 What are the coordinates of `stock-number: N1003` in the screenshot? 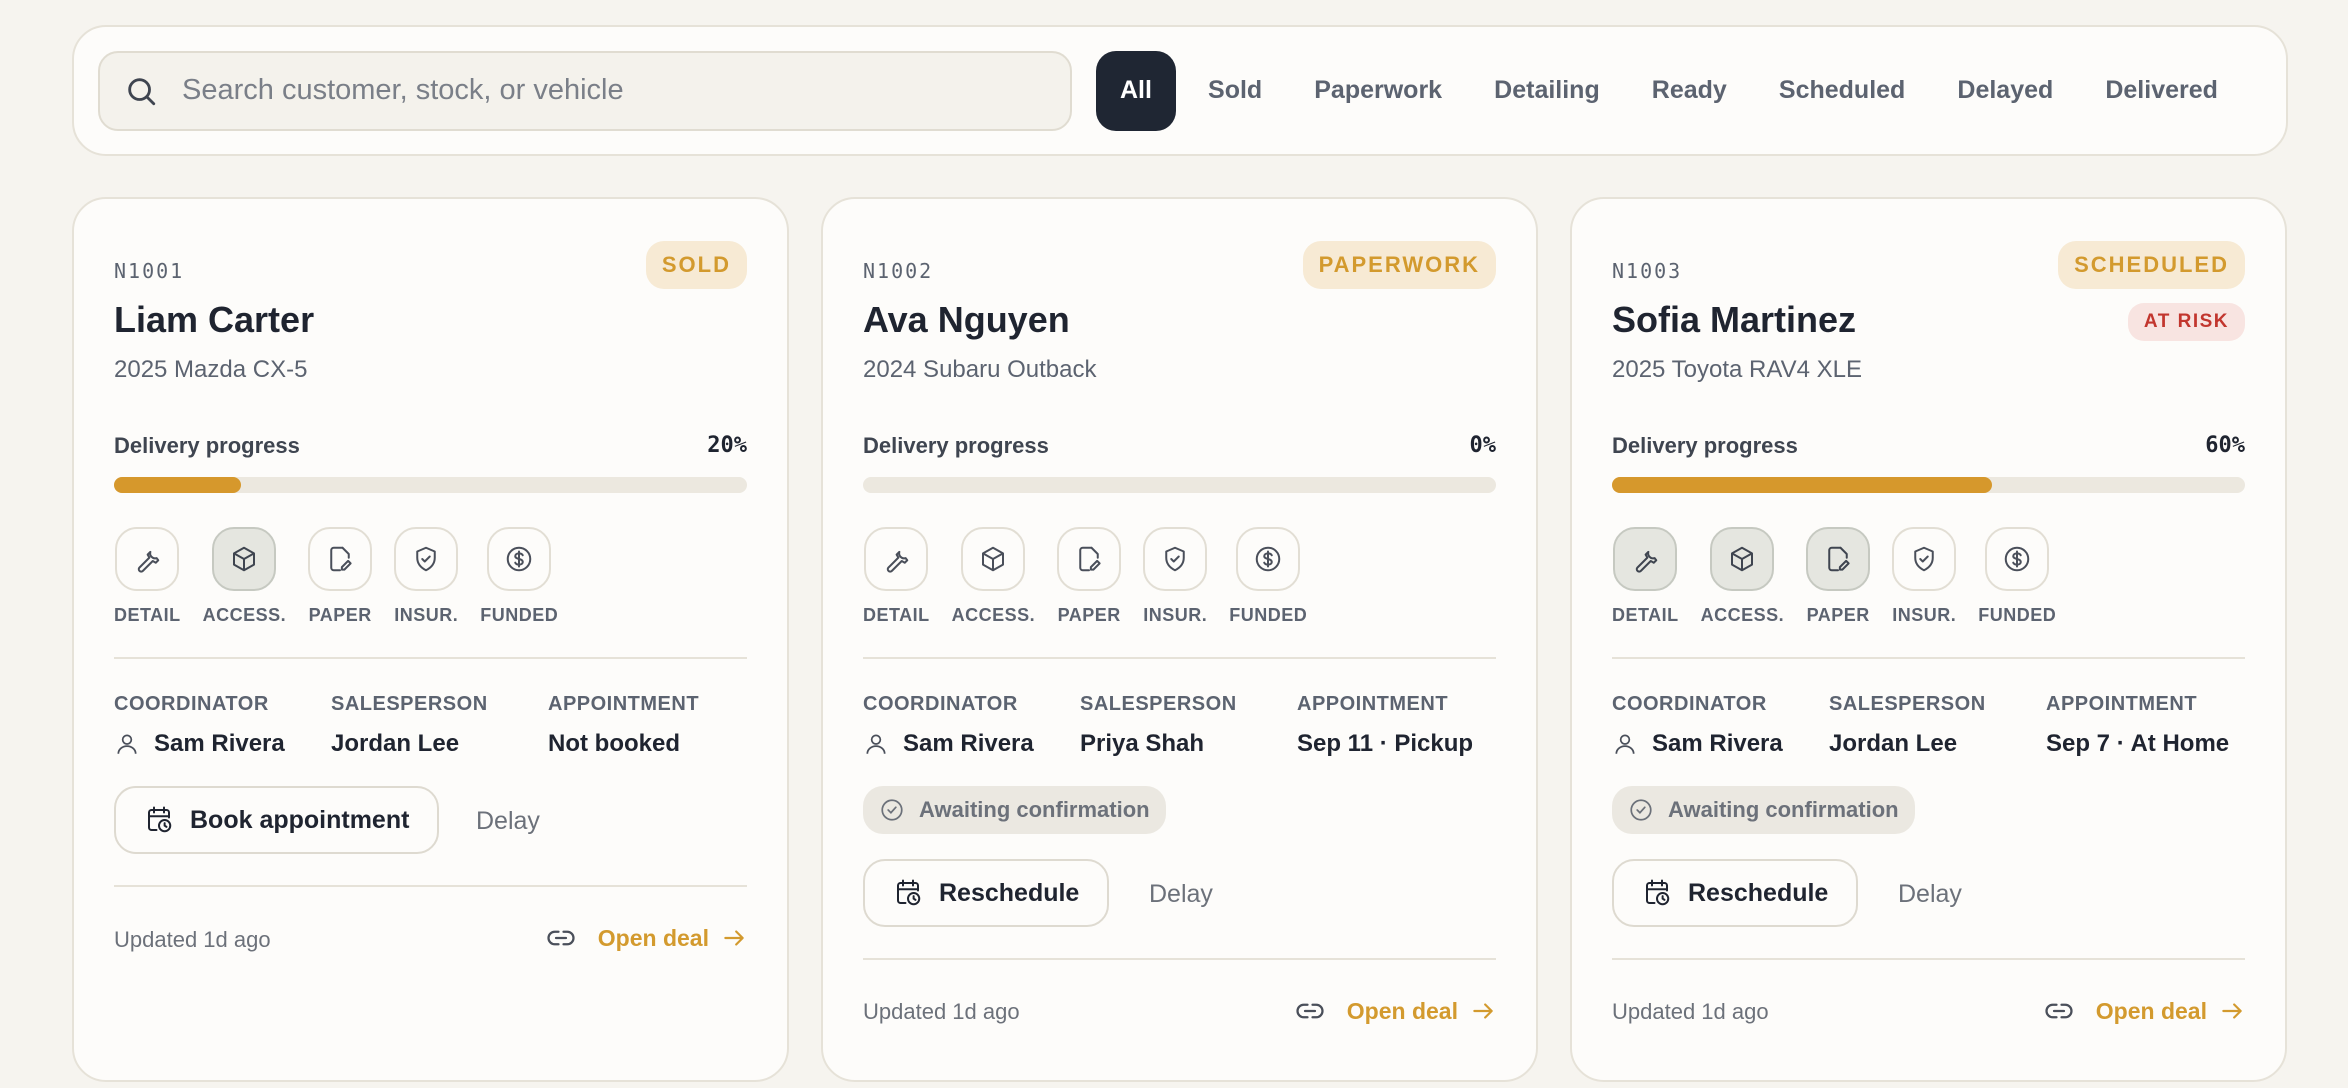 It's located at (1647, 271).